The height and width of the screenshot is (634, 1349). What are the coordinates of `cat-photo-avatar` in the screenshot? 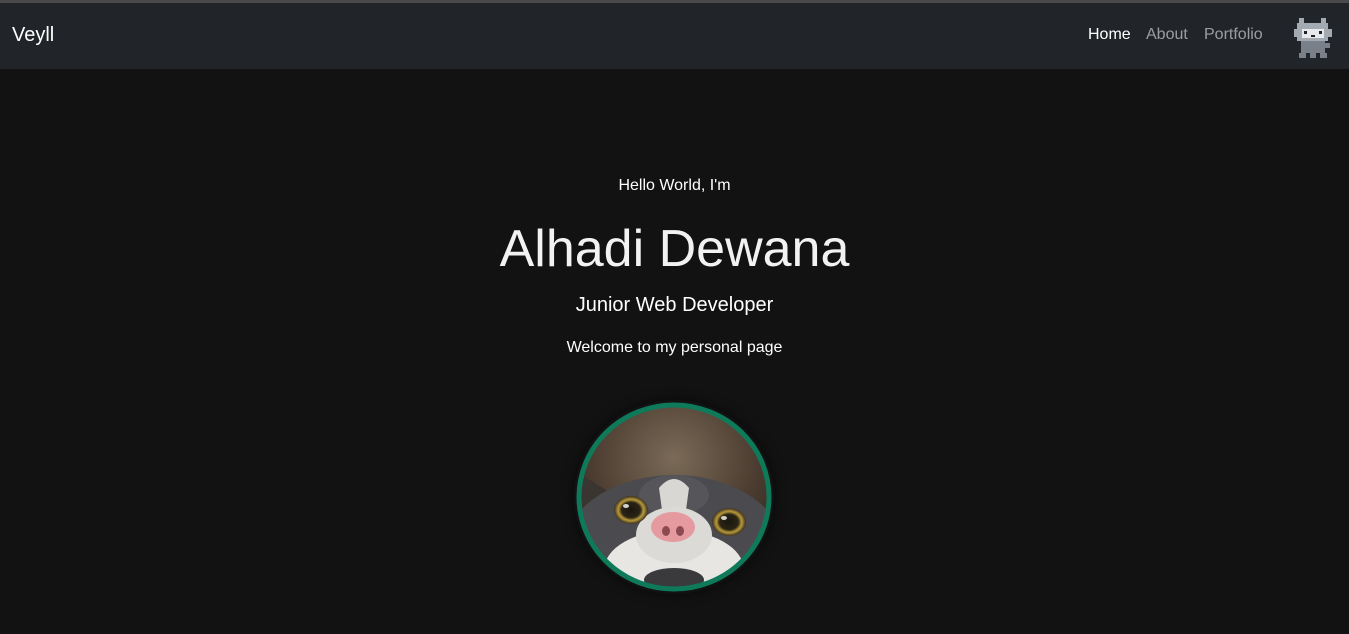 It's located at (674, 497).